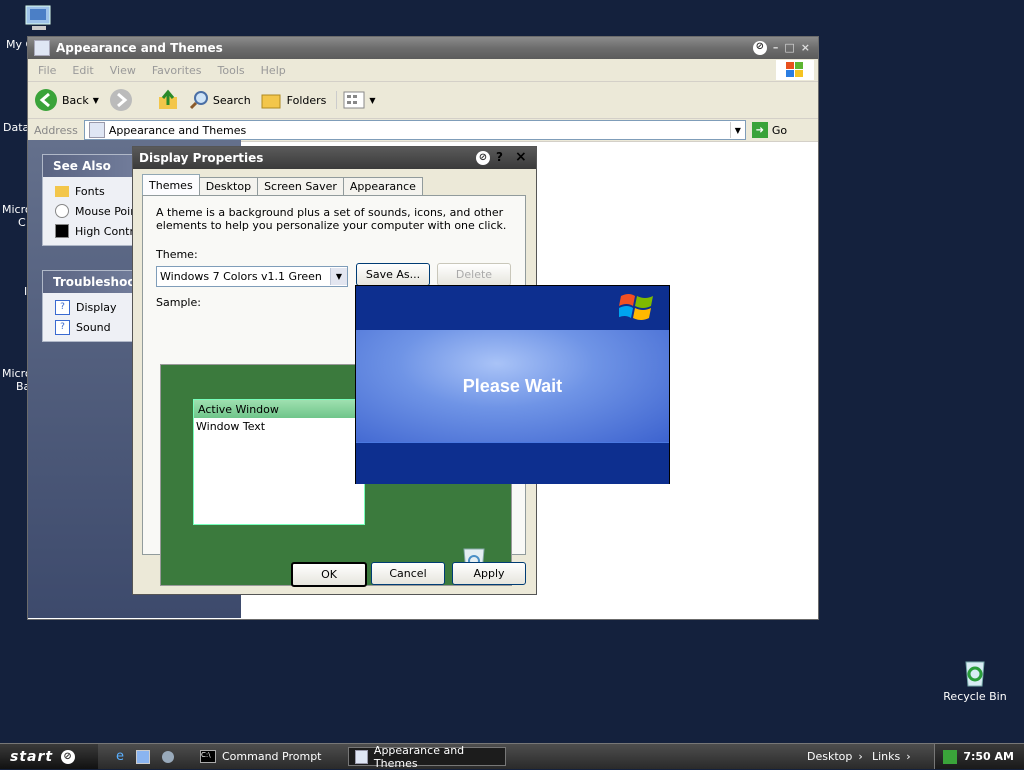 This screenshot has height=770, width=1024. I want to click on quicklaunch-explorer-icon, so click(143, 756).